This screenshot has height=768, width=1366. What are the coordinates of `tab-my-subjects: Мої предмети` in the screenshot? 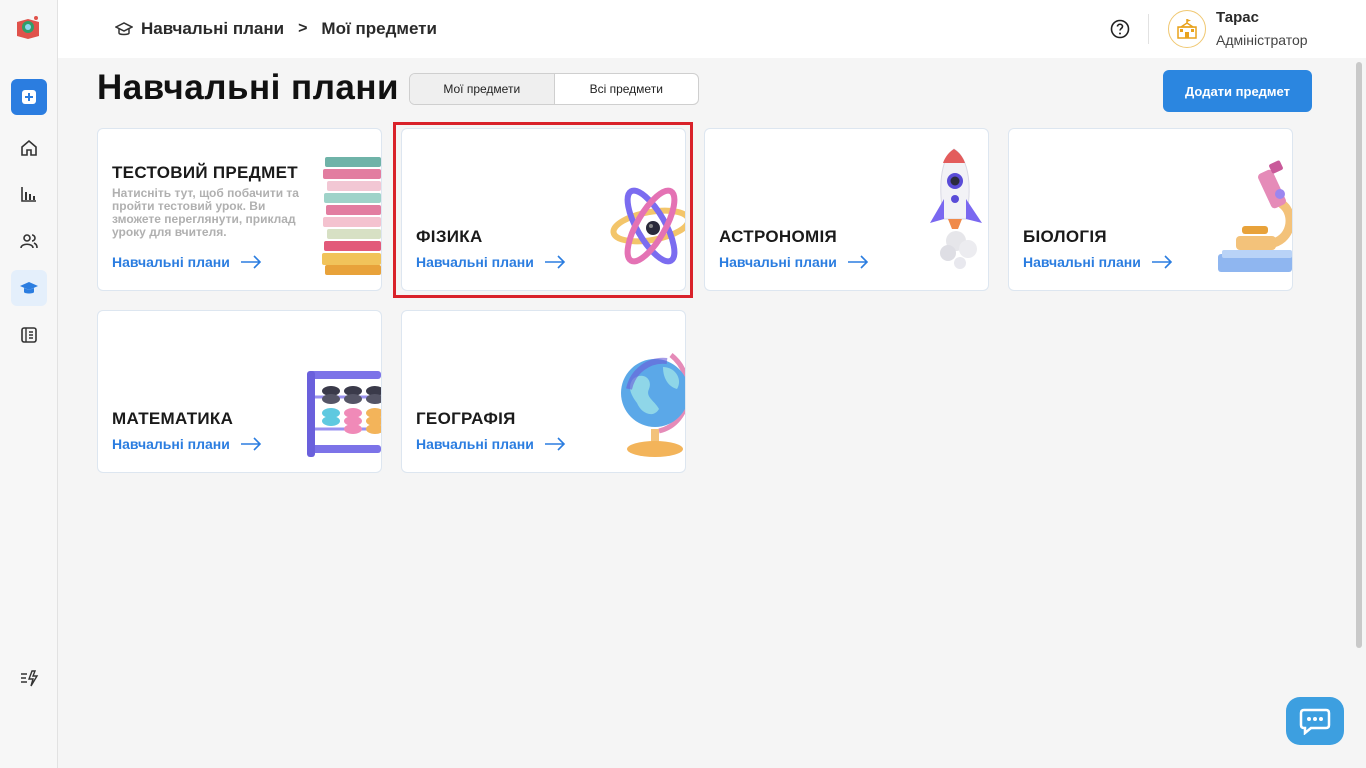 It's located at (482, 89).